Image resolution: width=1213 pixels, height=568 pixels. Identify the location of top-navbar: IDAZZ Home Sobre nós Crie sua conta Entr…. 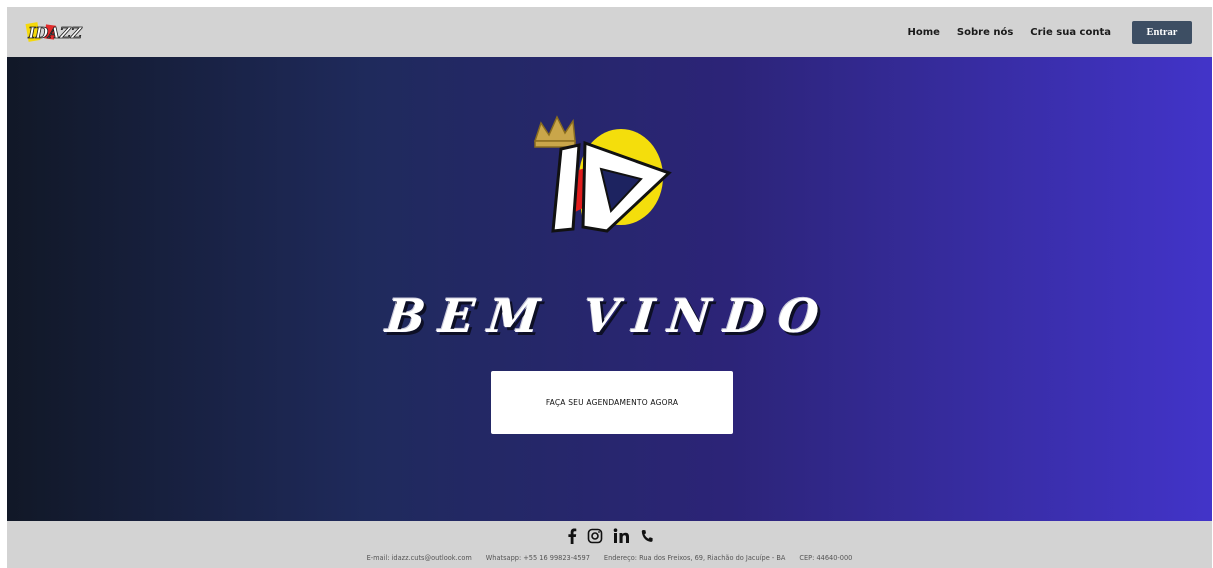
(609, 32).